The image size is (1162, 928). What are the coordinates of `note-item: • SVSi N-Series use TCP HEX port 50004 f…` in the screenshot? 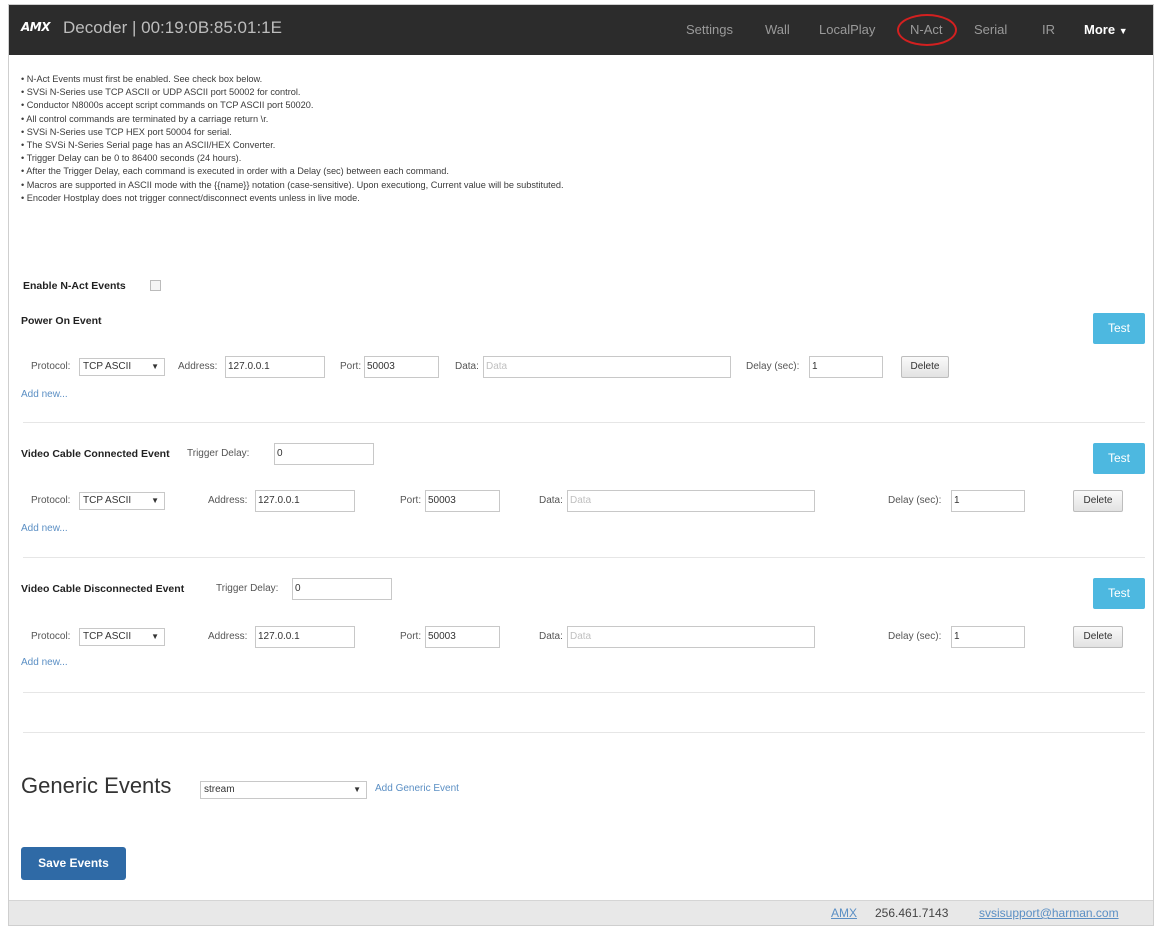 It's located at (126, 131).